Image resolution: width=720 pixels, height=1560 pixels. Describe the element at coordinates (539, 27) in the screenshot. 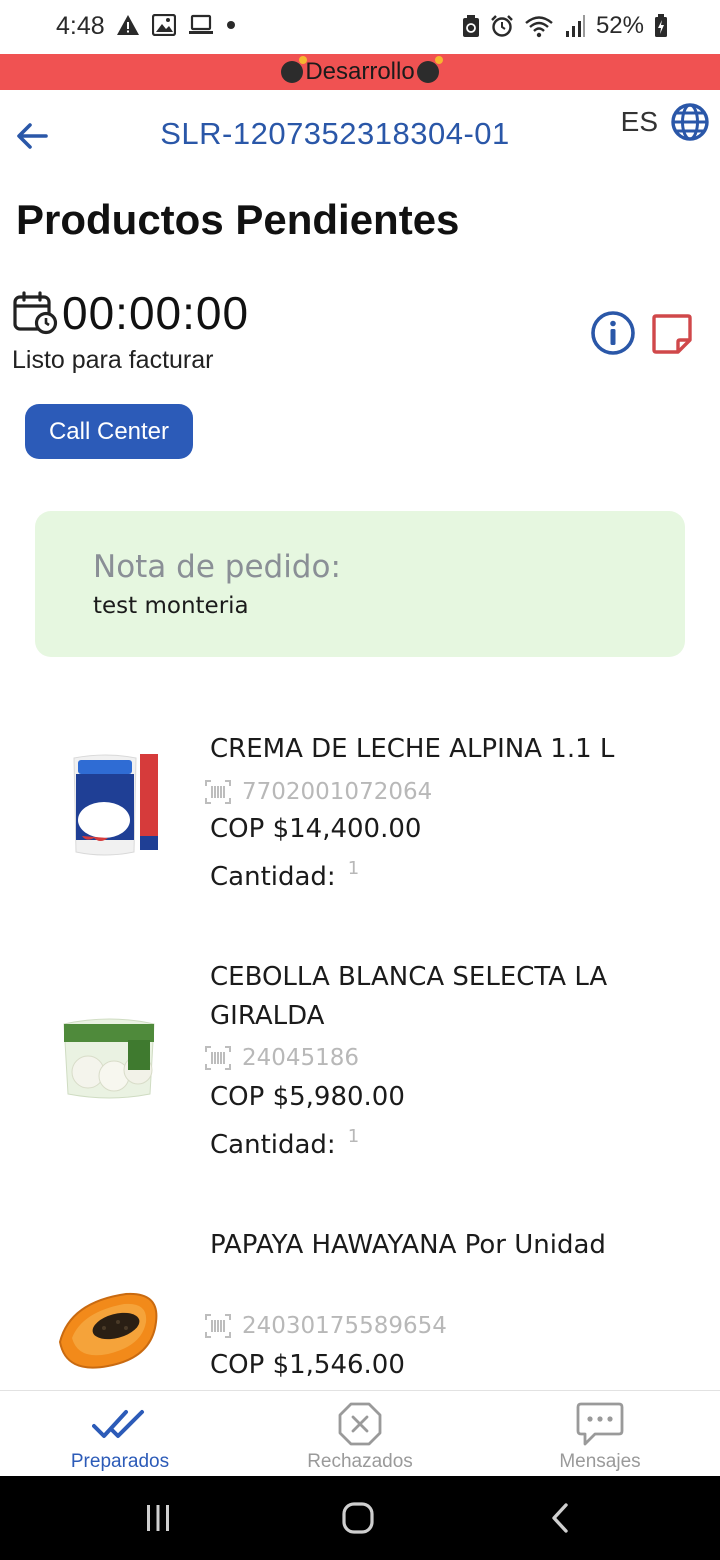

I see `wifi-icon` at that location.